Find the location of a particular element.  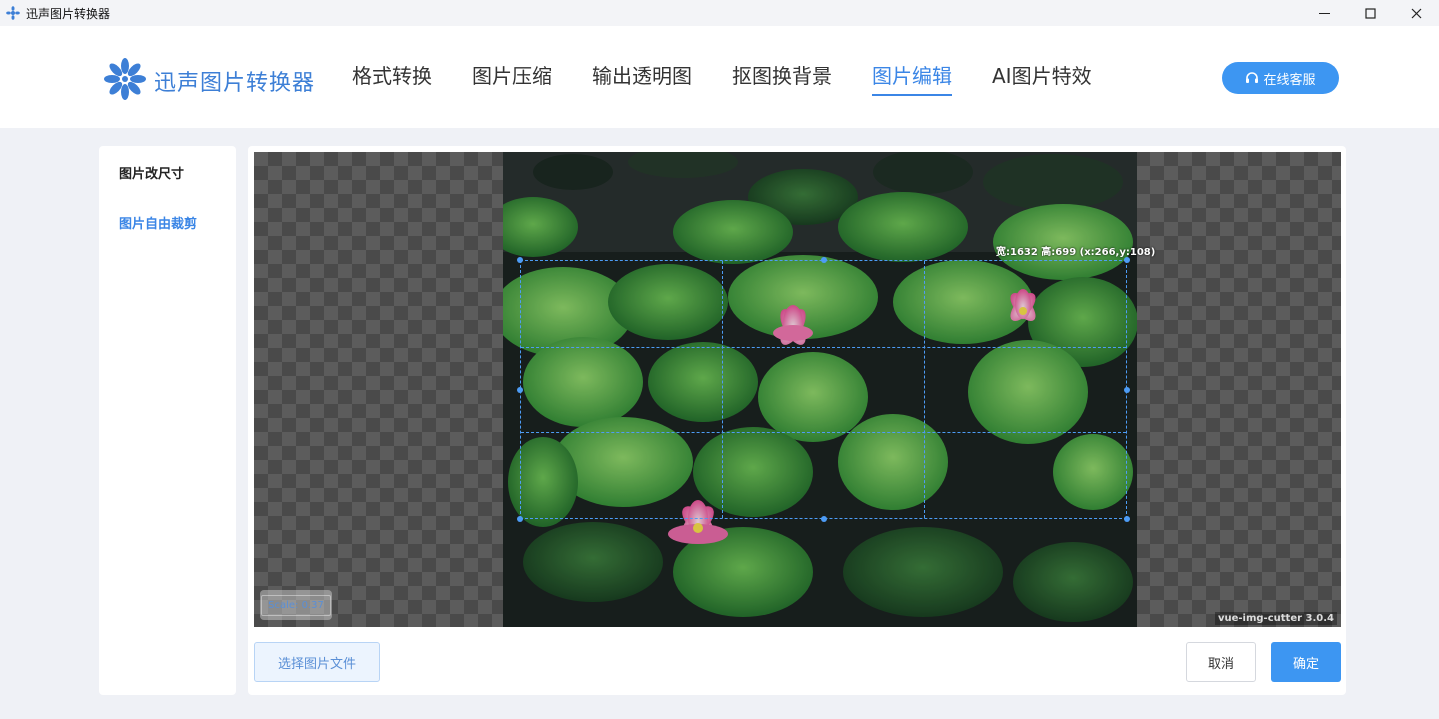

logo: 迅声图片转换器 is located at coordinates (208, 81).